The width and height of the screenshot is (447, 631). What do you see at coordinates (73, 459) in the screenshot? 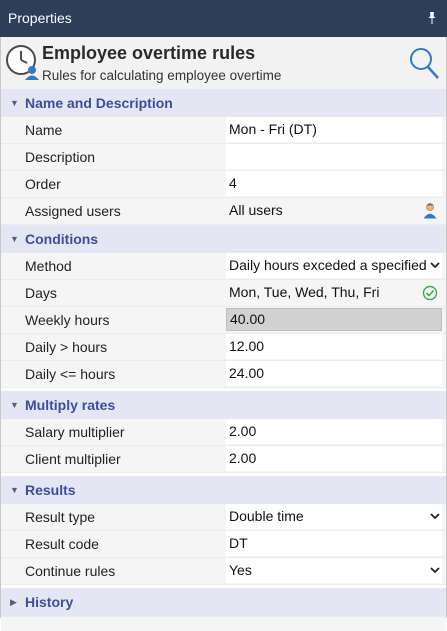
I see `client-multiplier-label: Client multiplier` at bounding box center [73, 459].